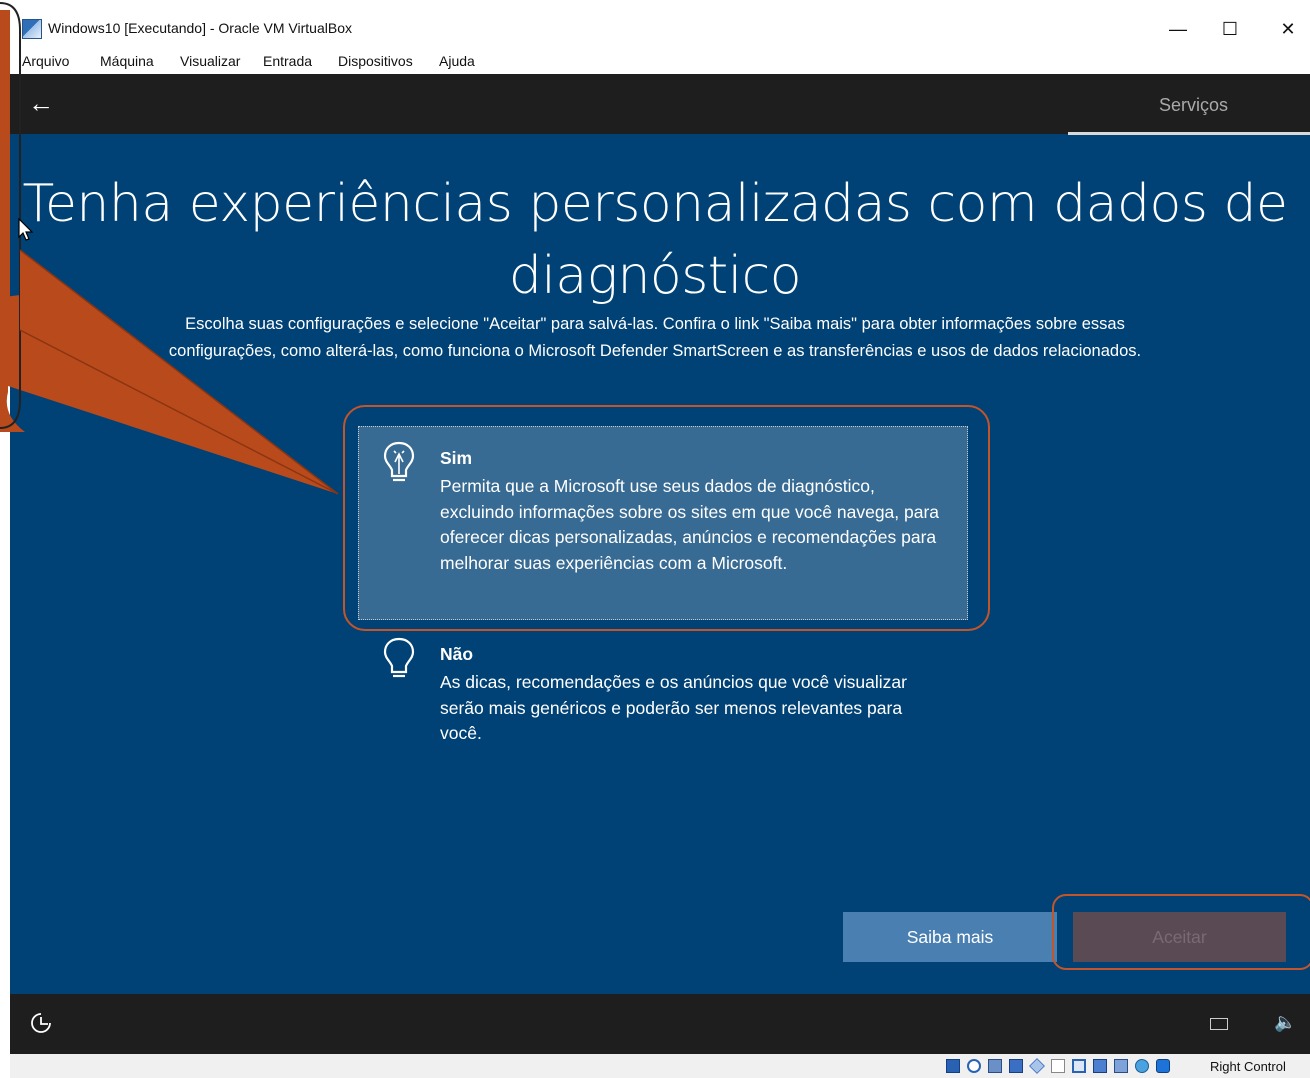  Describe the element at coordinates (655, 276) in the screenshot. I see `headline-line2: diagnóstico` at that location.